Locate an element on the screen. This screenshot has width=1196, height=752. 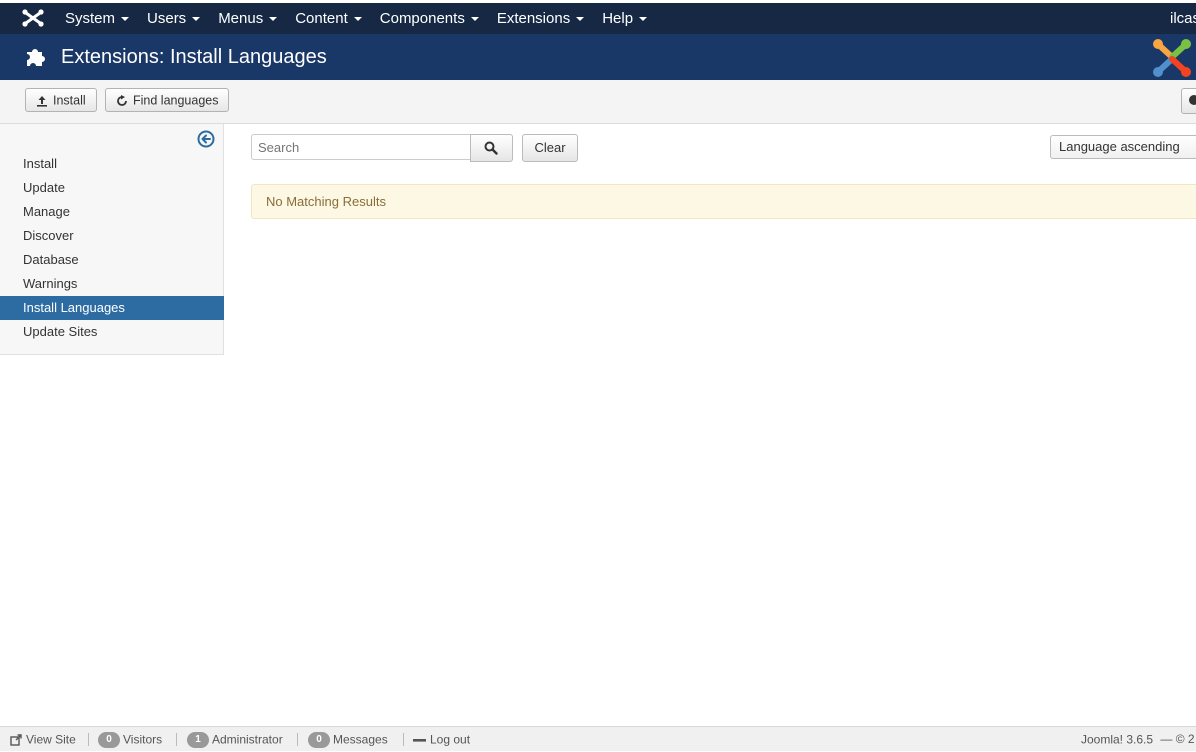
logout-link: Log out is located at coordinates (441, 739).